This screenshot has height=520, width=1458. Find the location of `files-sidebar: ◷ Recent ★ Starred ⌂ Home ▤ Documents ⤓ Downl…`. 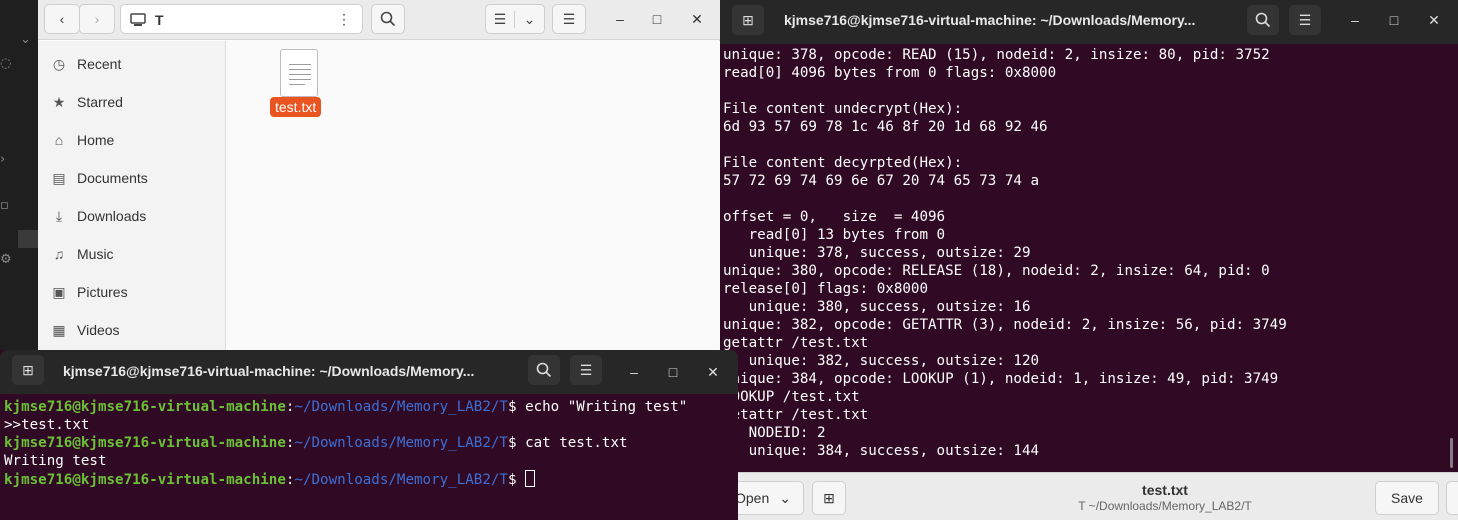

files-sidebar: ◷ Recent ★ Starred ⌂ Home ▤ Documents ⤓ Downl… is located at coordinates (132, 200).